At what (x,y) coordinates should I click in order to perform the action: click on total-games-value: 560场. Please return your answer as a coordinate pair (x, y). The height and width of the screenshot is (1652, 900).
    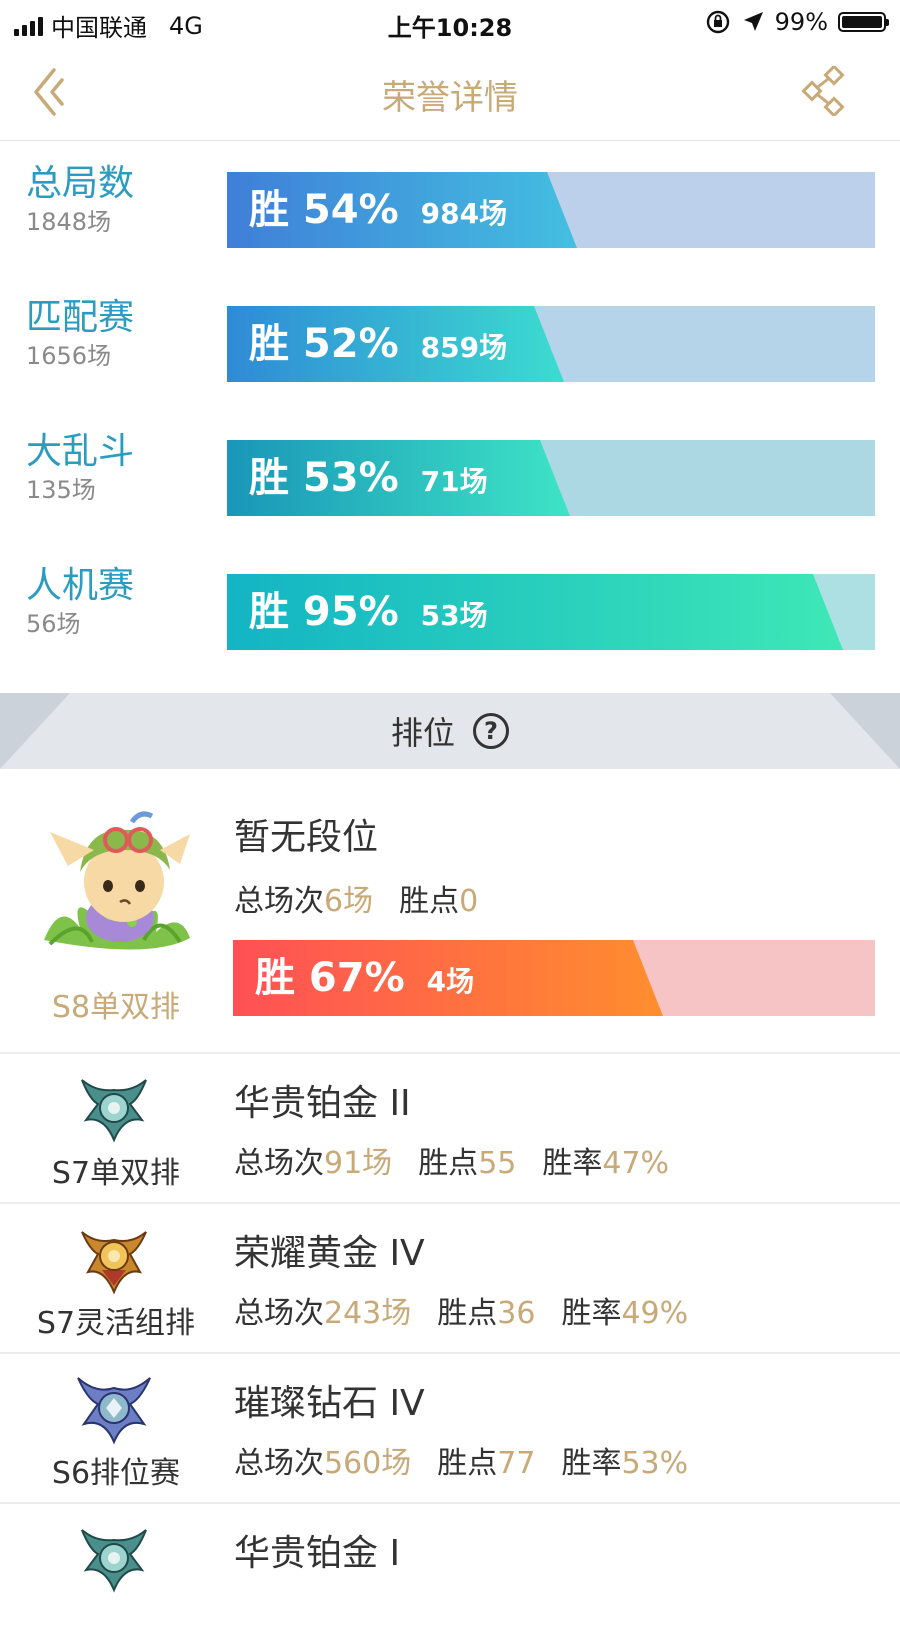
    Looking at the image, I should click on (368, 1463).